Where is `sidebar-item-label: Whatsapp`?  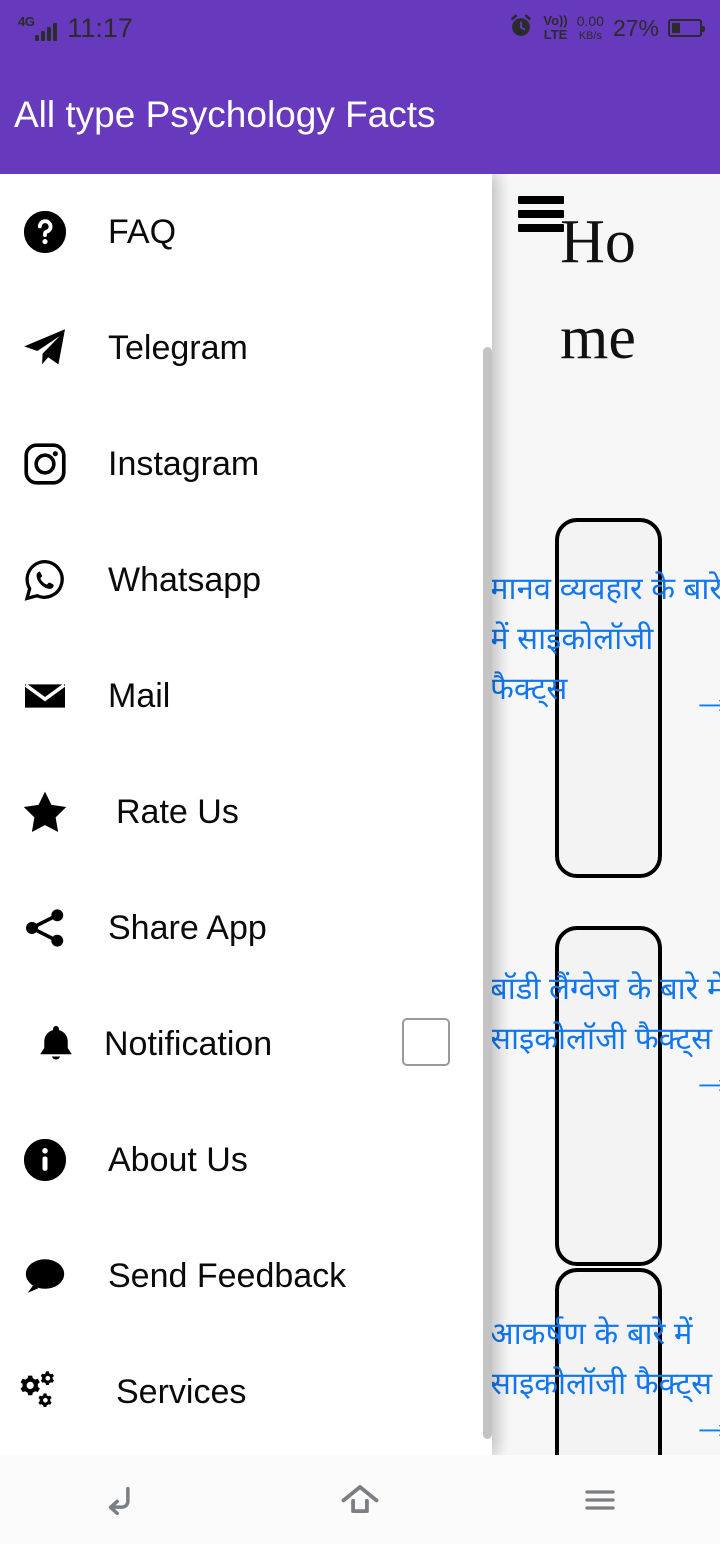 sidebar-item-label: Whatsapp is located at coordinates (185, 579).